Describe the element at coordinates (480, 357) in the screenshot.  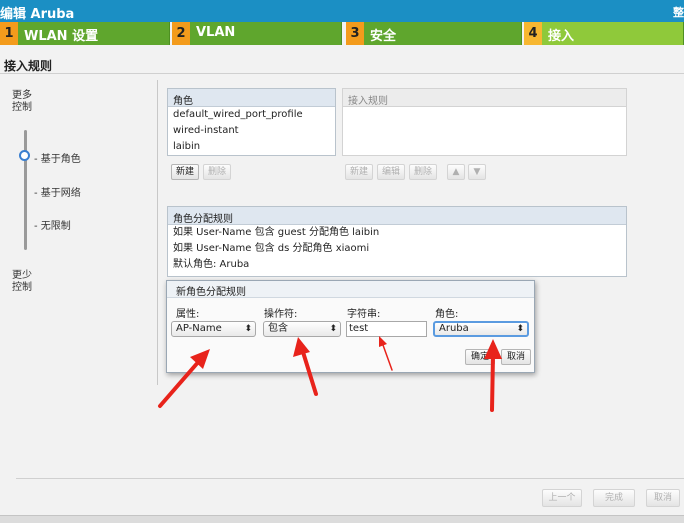
I see `ok-button: 确定` at that location.